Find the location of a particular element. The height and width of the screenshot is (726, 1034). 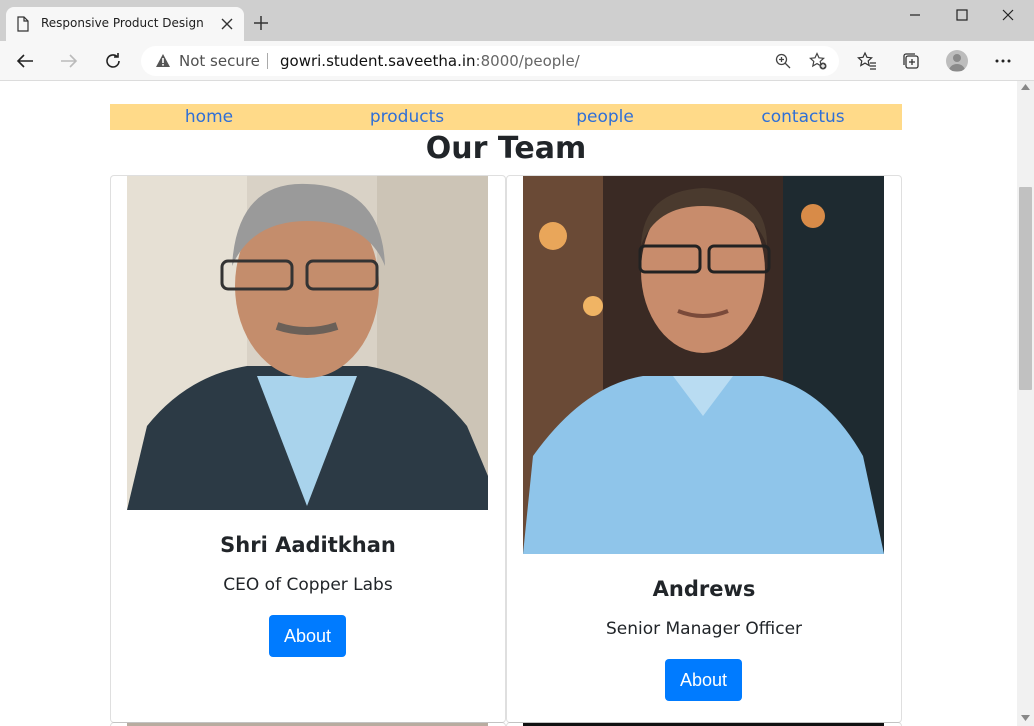

warning-icon is located at coordinates (163, 60).